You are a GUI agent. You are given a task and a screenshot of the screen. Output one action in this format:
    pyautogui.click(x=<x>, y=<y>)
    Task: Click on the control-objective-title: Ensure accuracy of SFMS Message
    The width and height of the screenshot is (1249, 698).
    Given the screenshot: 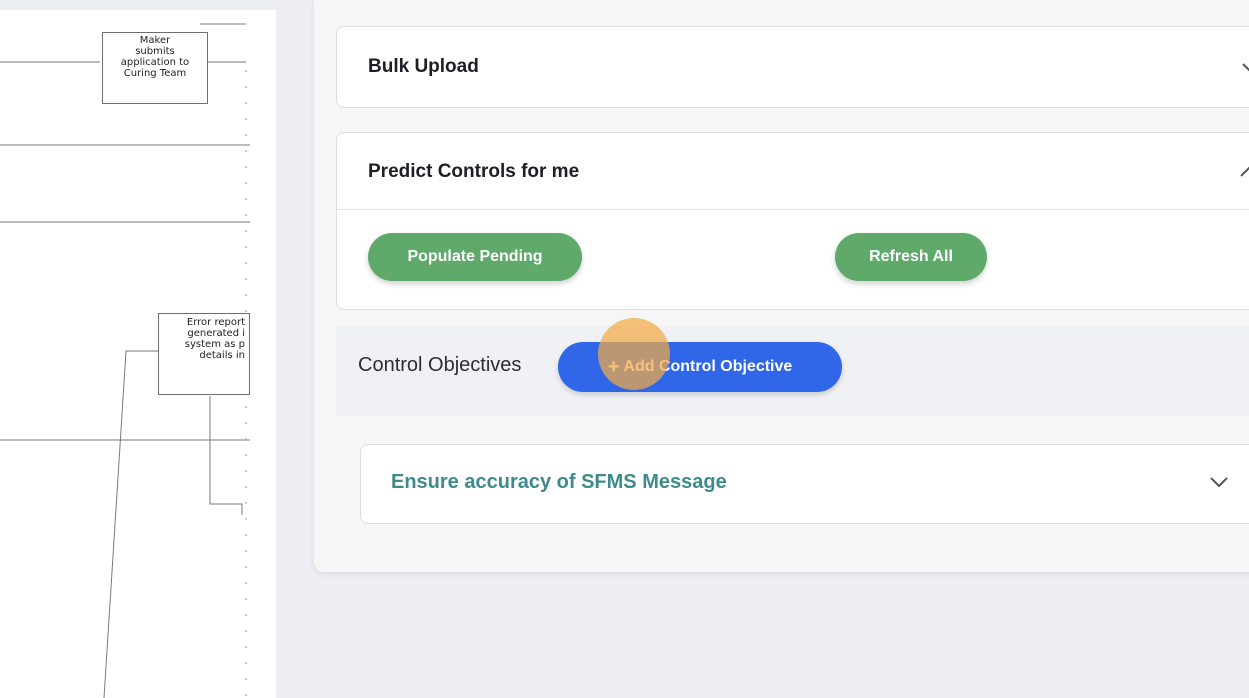 What is the action you would take?
    pyautogui.click(x=559, y=482)
    